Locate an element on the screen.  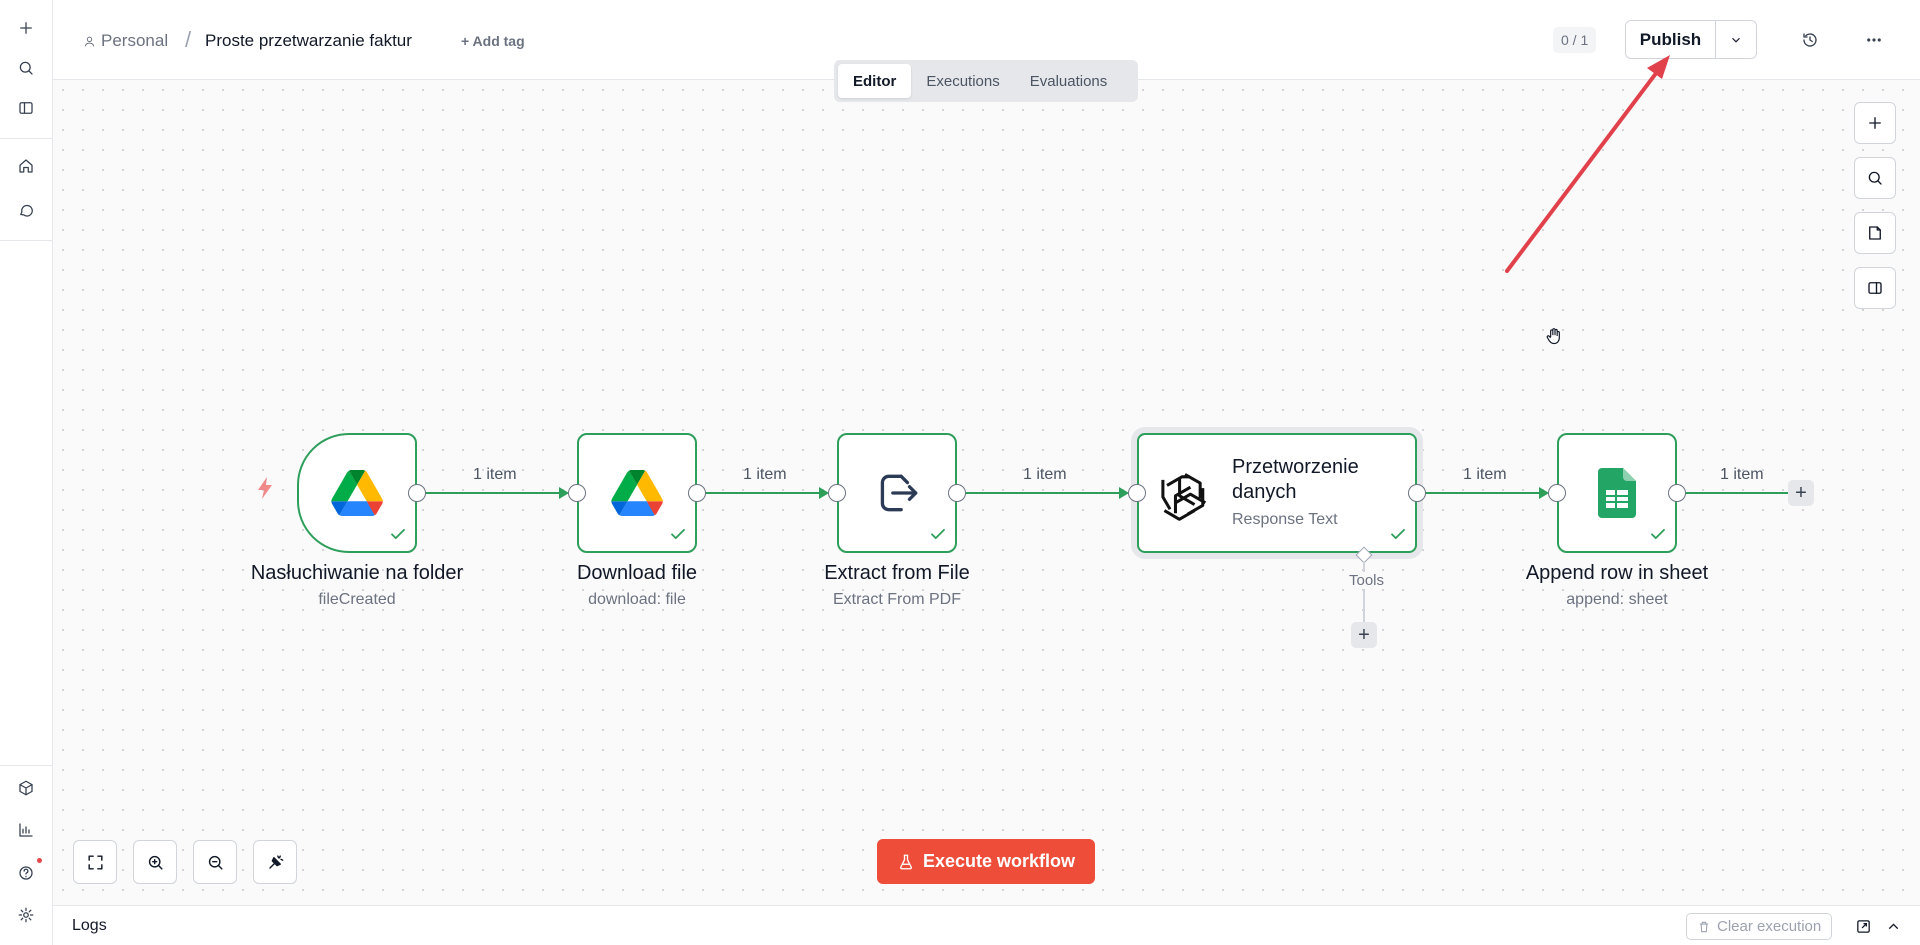
add-tag-button: + Add tag is located at coordinates (493, 41).